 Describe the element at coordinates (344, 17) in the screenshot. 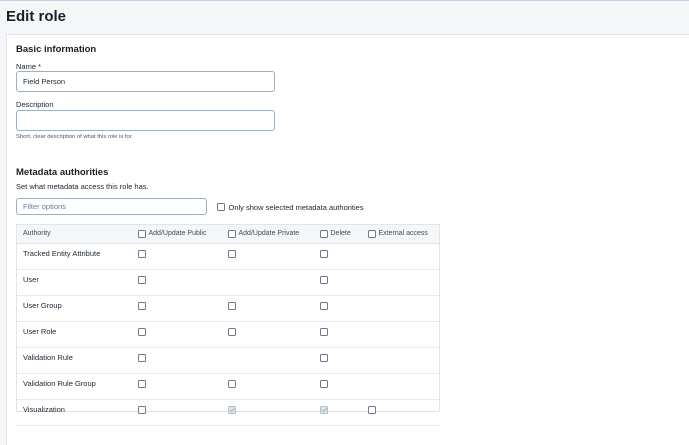

I see `page-header: Edit role` at that location.